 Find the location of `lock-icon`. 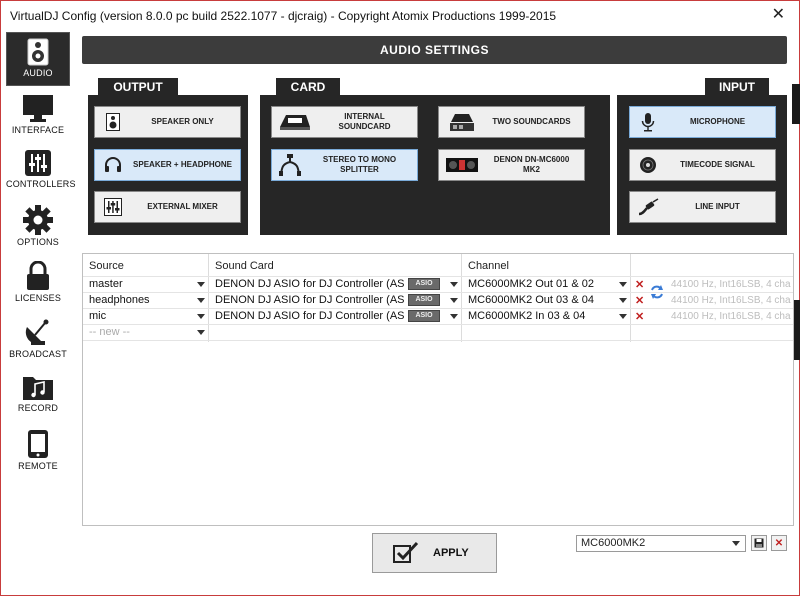

lock-icon is located at coordinates (38, 275).